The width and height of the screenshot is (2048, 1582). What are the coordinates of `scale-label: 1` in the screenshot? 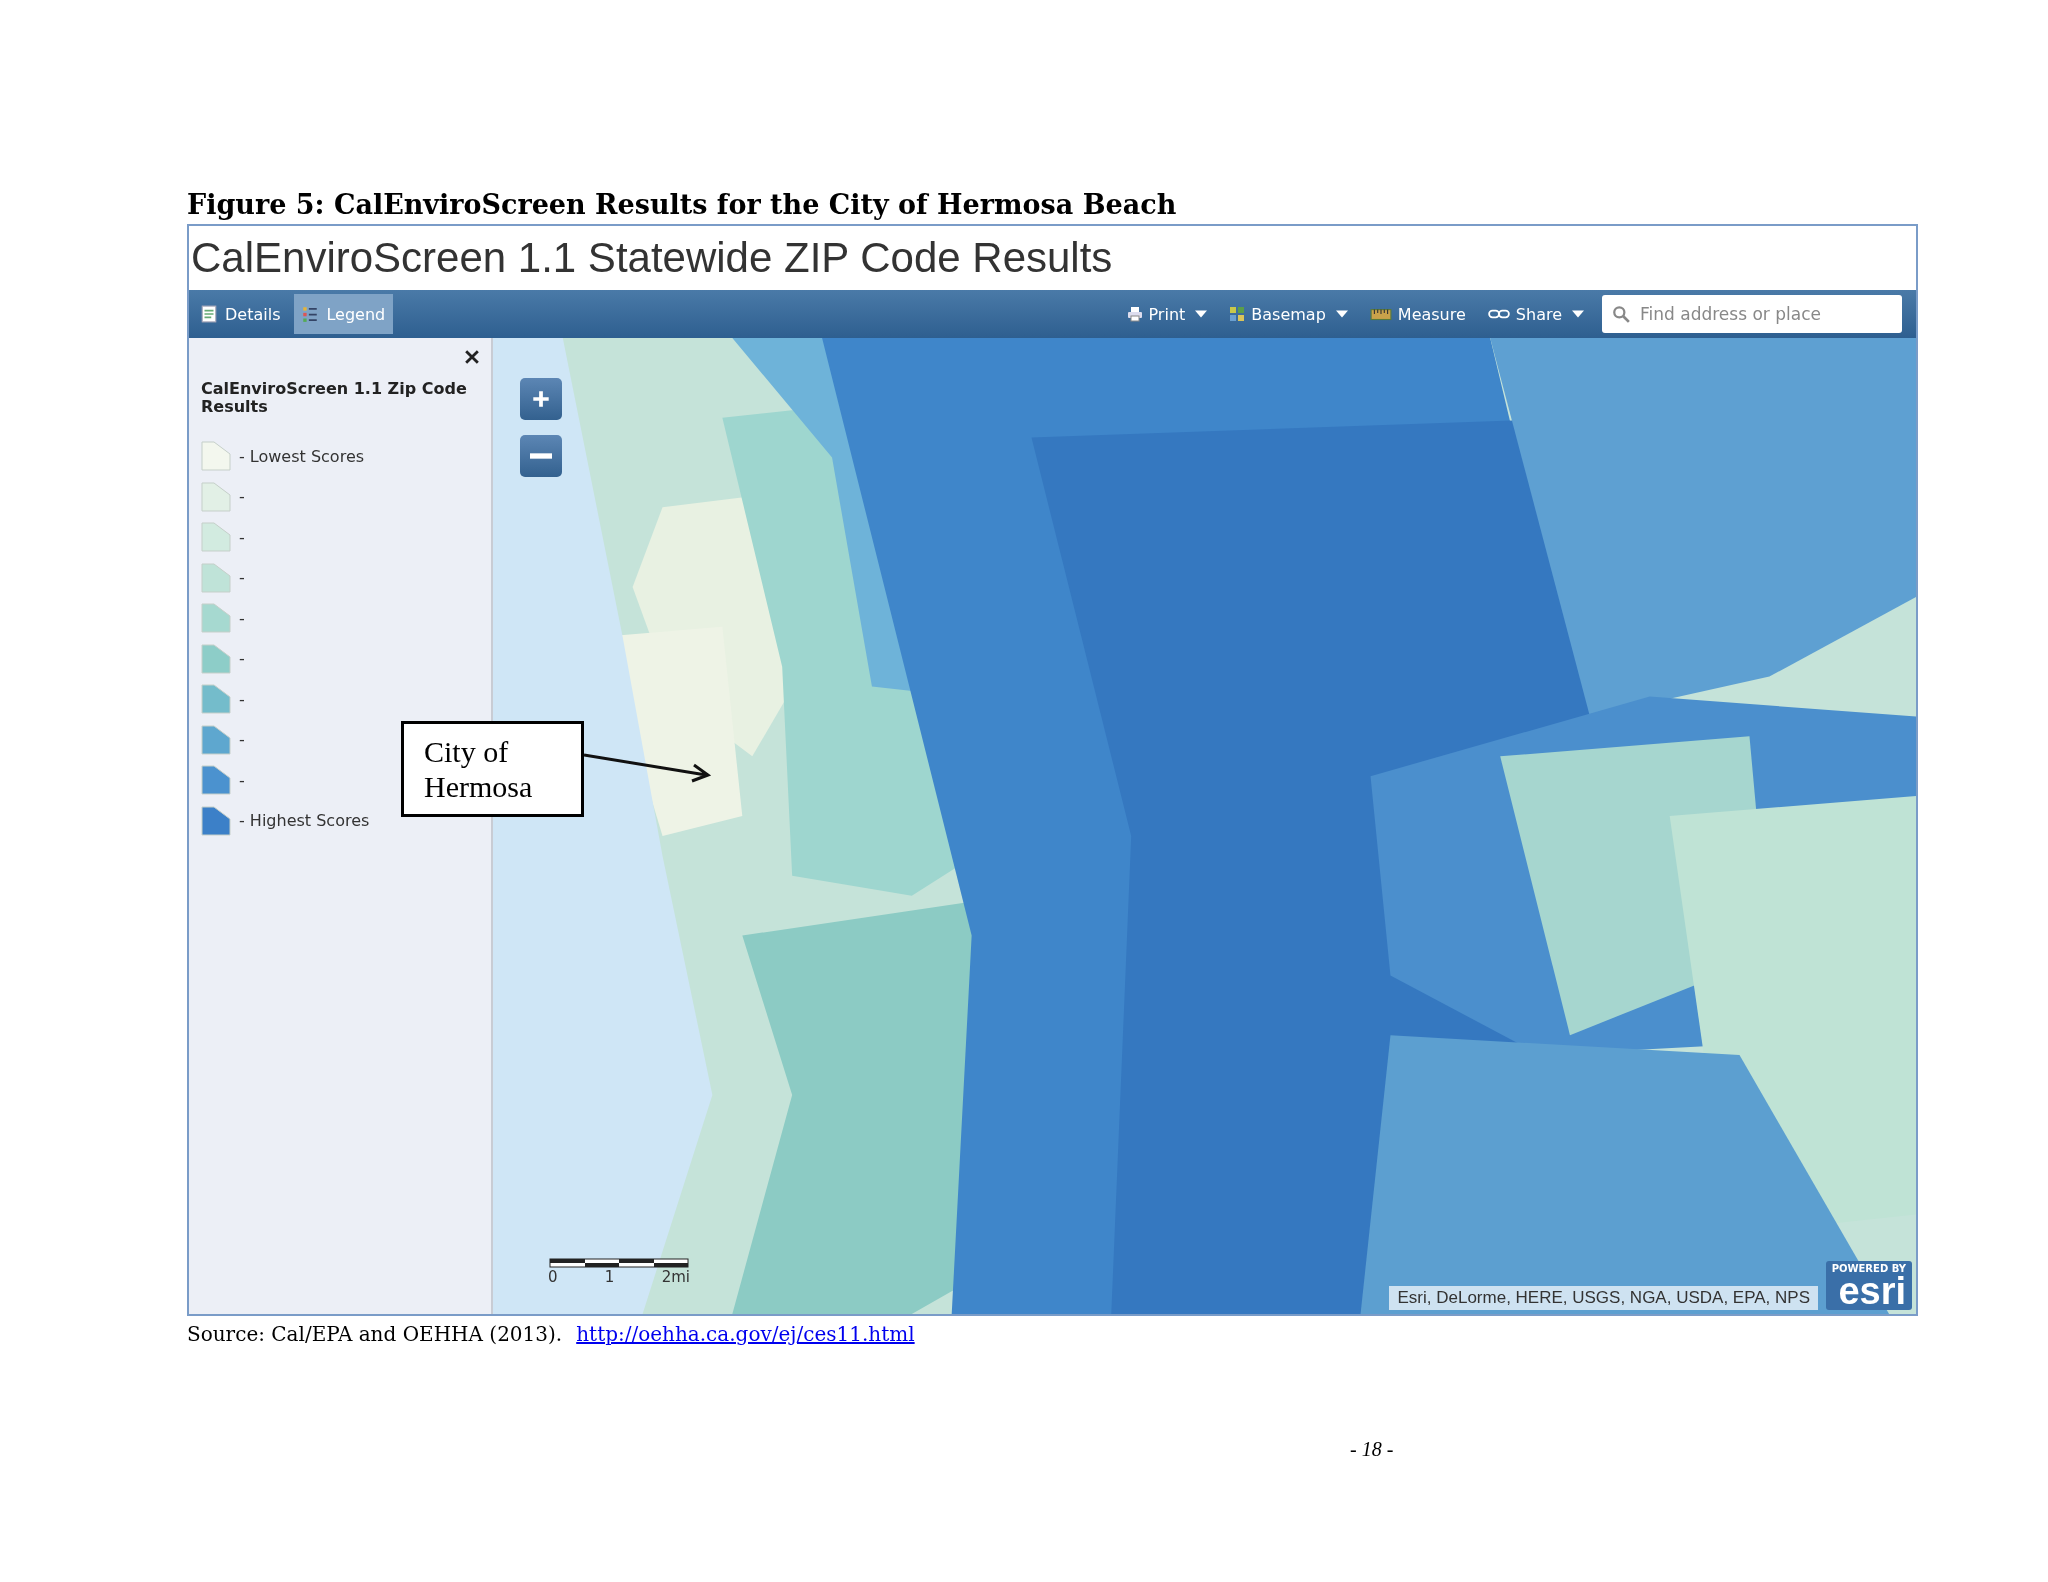 It's located at (609, 1277).